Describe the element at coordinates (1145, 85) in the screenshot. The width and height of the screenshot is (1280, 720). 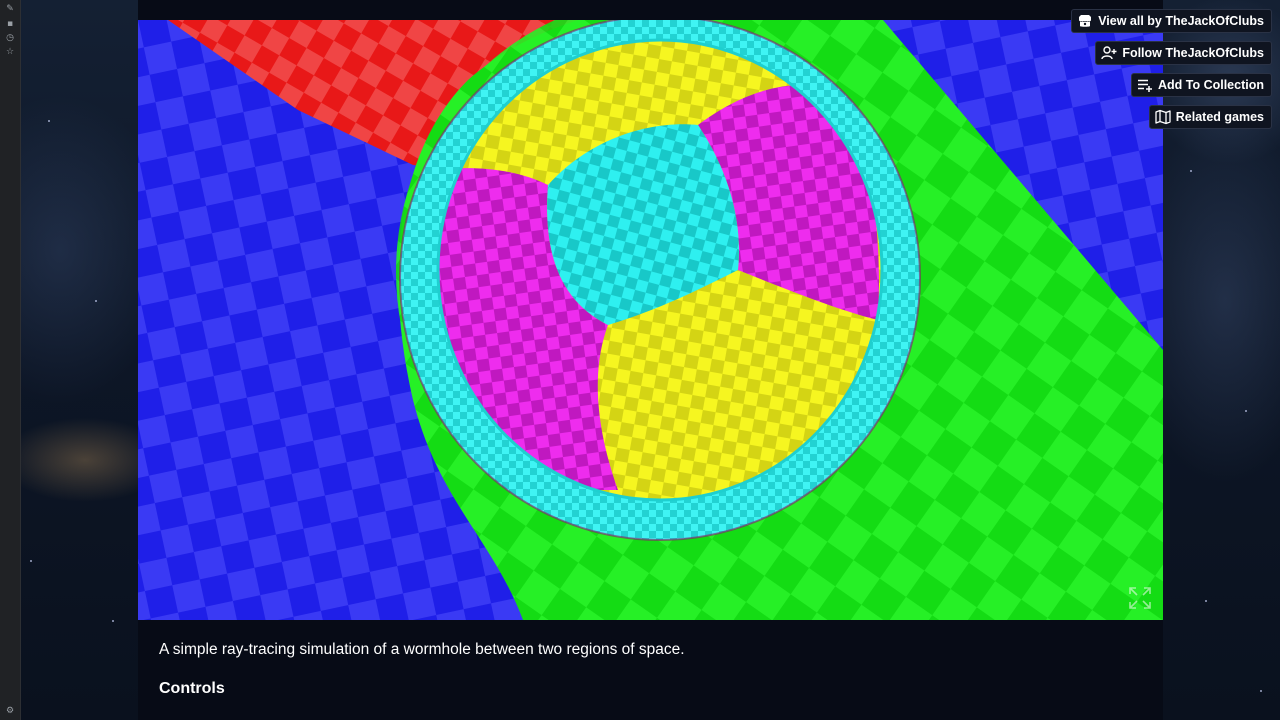
I see `playlist-add-icon` at that location.